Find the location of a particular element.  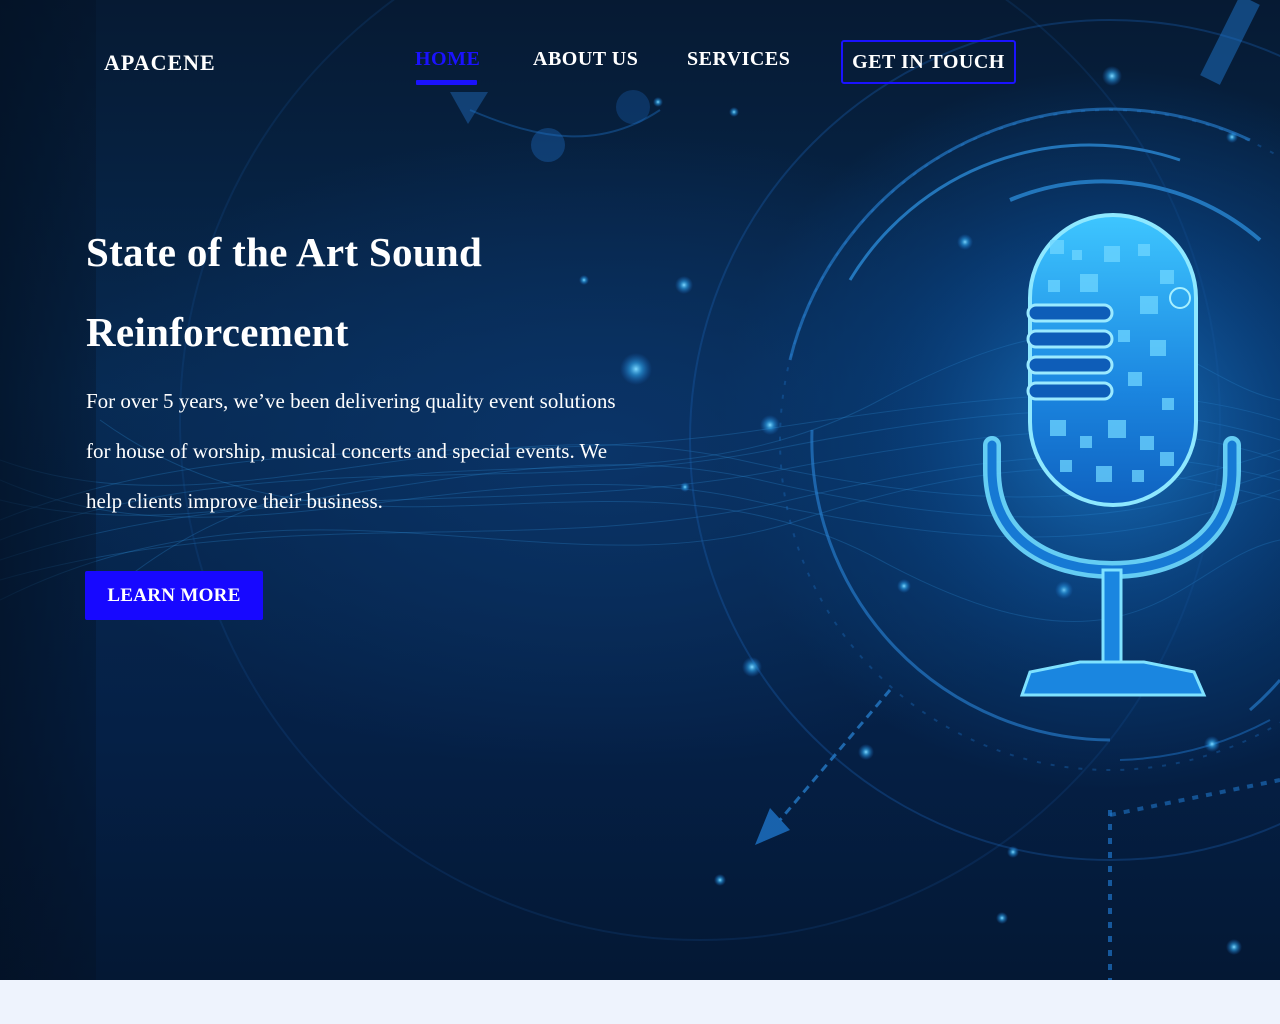

main-navigation: HOME ABOUT US SERVICES GET IN TOUCH is located at coordinates (640, 50).